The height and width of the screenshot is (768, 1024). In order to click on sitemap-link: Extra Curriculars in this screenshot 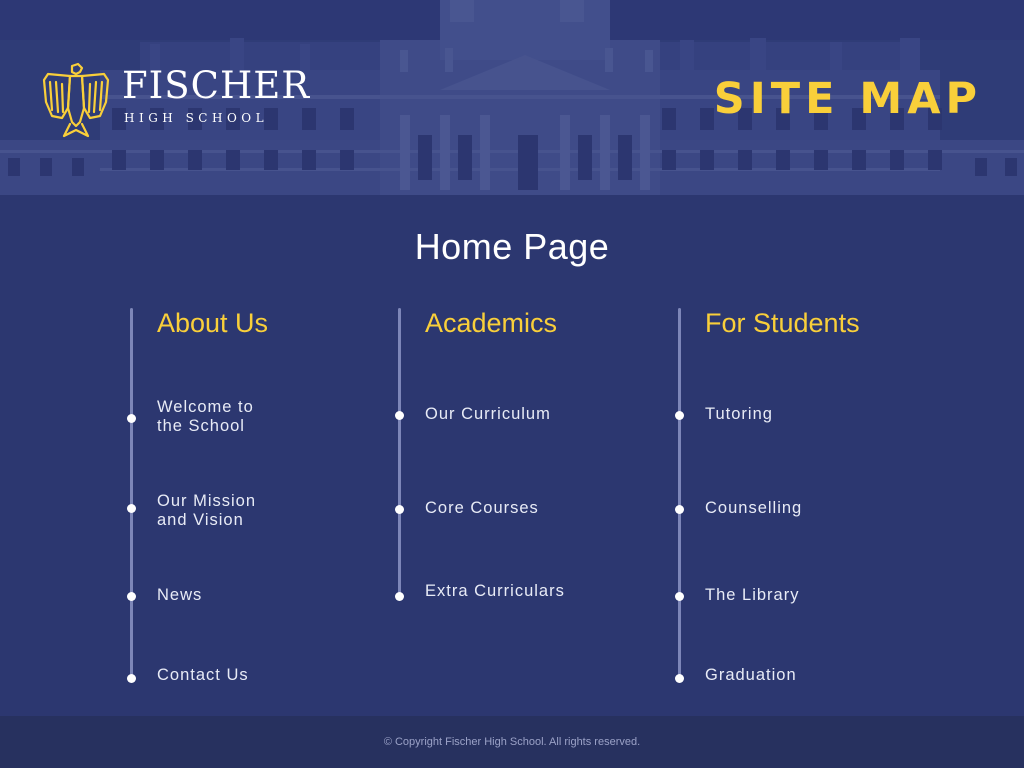, I will do `click(535, 591)`.